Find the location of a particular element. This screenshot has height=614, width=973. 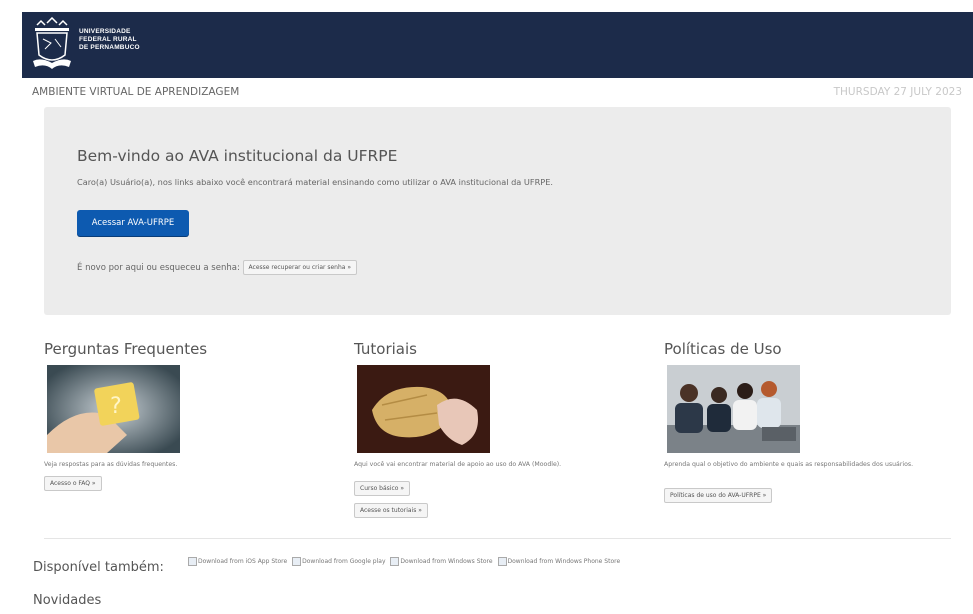

logo-line: DE PERNAMBUCO is located at coordinates (109, 47).